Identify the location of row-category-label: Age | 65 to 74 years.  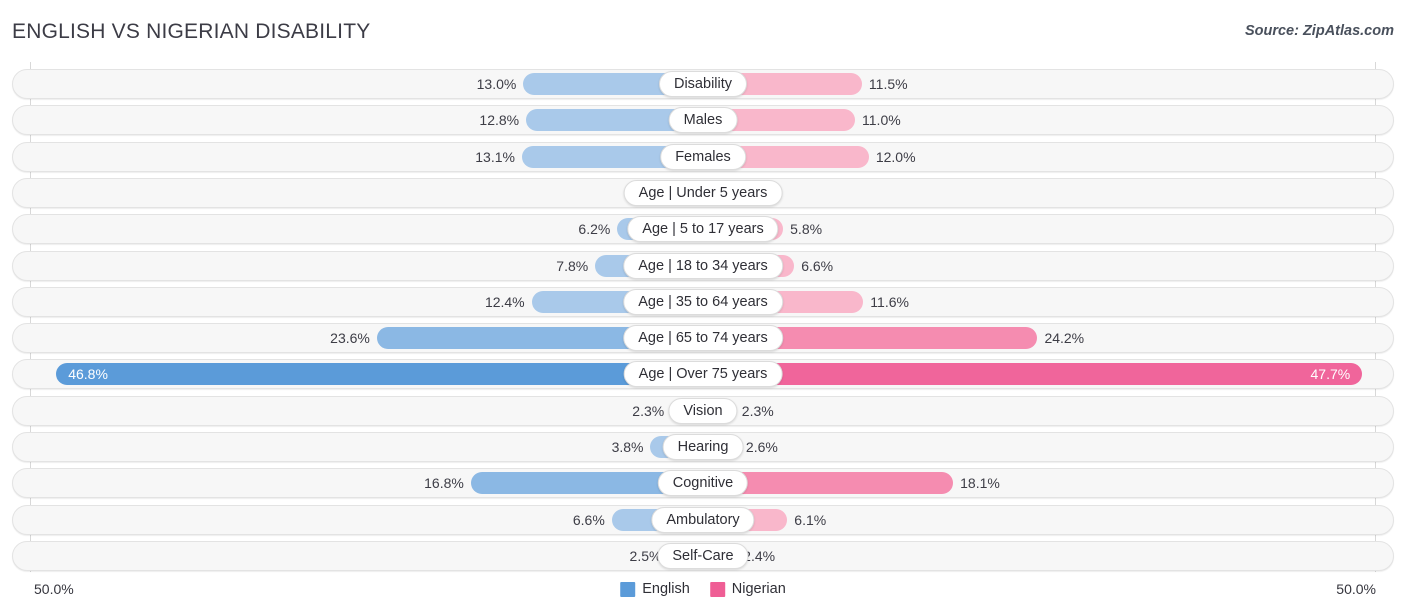
(703, 338).